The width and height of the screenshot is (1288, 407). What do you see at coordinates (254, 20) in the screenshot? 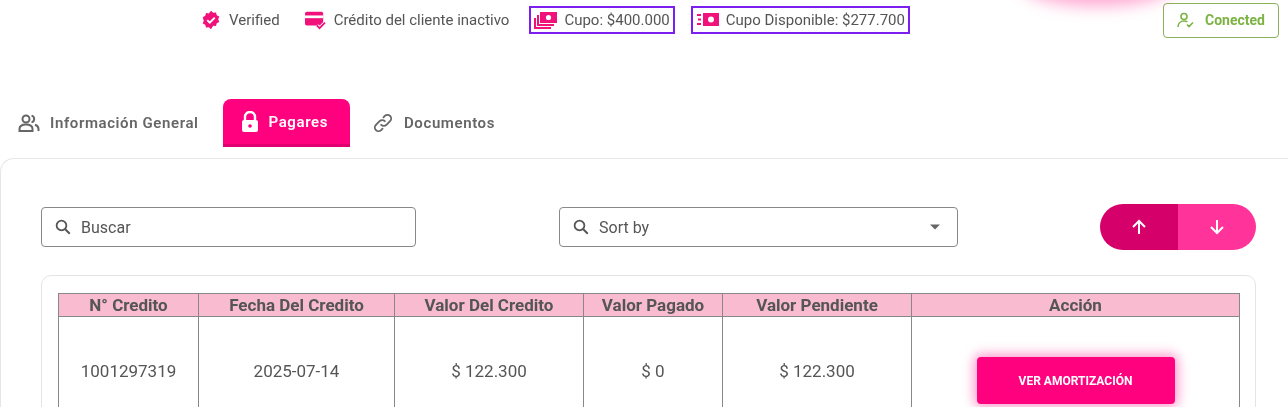
I see `status-label: Verified` at bounding box center [254, 20].